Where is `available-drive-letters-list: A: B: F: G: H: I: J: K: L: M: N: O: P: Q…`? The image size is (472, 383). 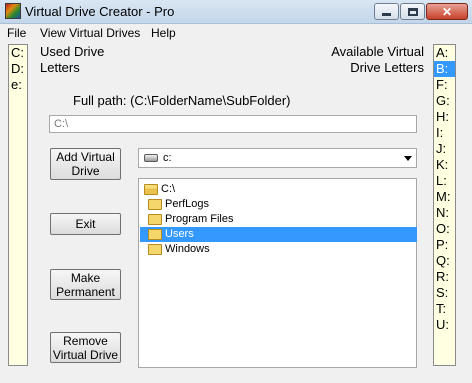
available-drive-letters-list: A: B: F: G: H: I: J: K: L: M: N: O: P: Q… is located at coordinates (444, 205).